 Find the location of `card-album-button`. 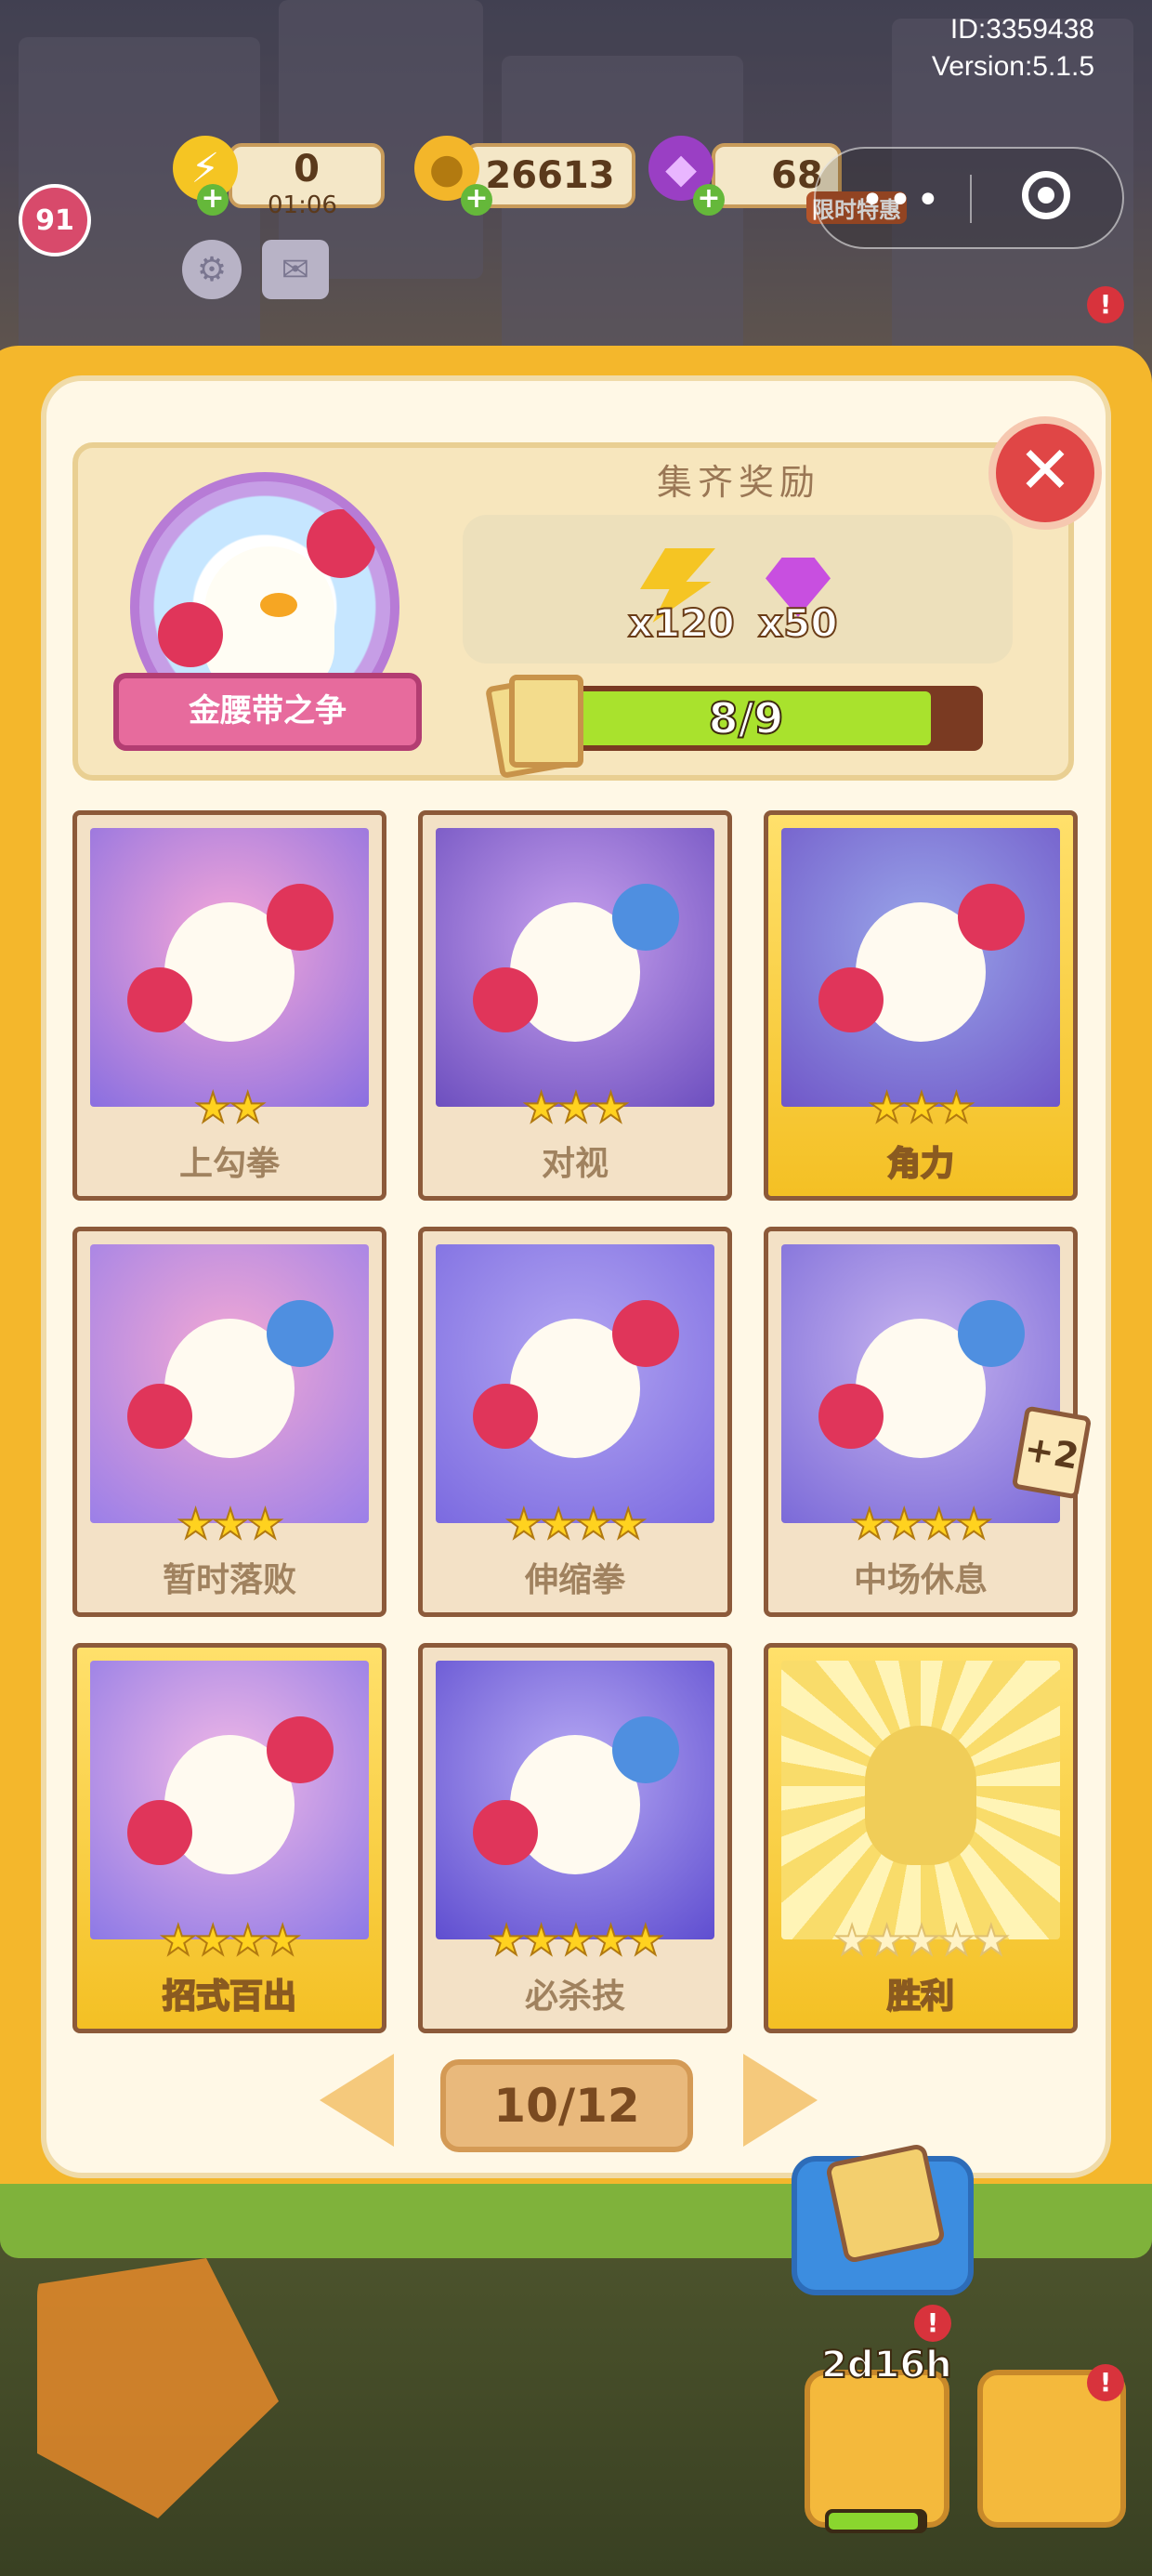

card-album-button is located at coordinates (883, 2218).